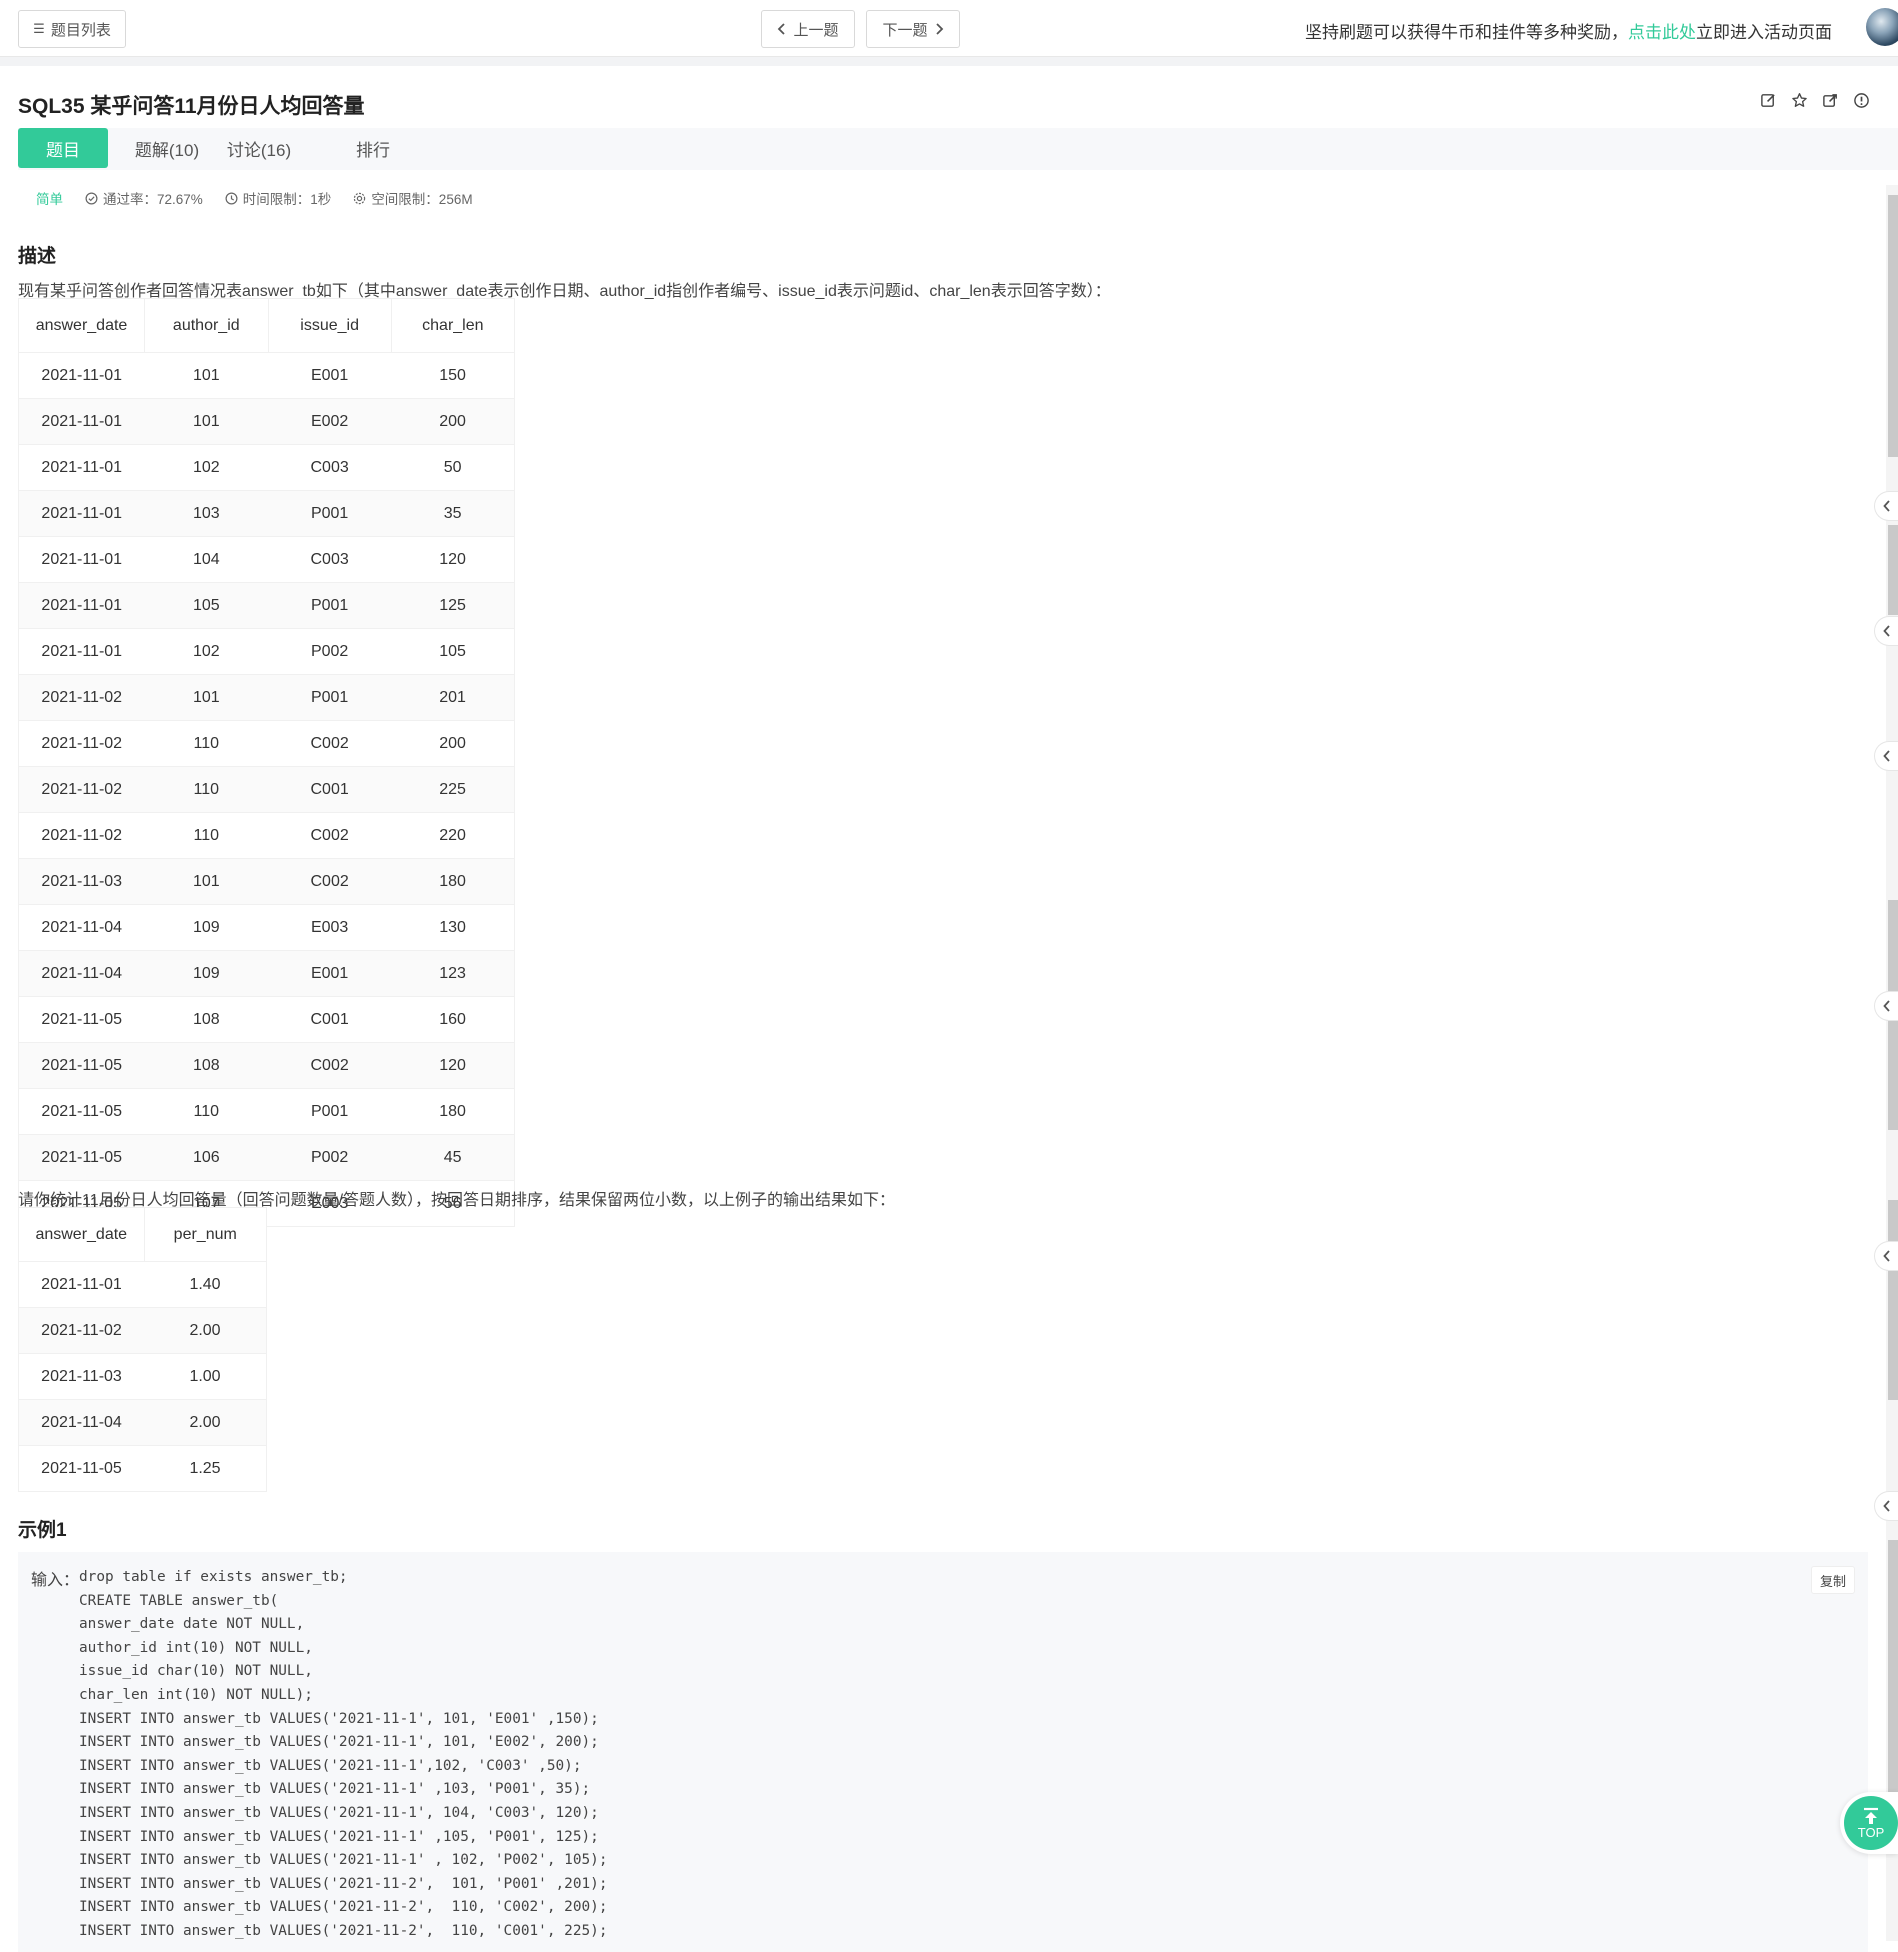 This screenshot has height=1952, width=1898. I want to click on table-cell: 160, so click(453, 1019).